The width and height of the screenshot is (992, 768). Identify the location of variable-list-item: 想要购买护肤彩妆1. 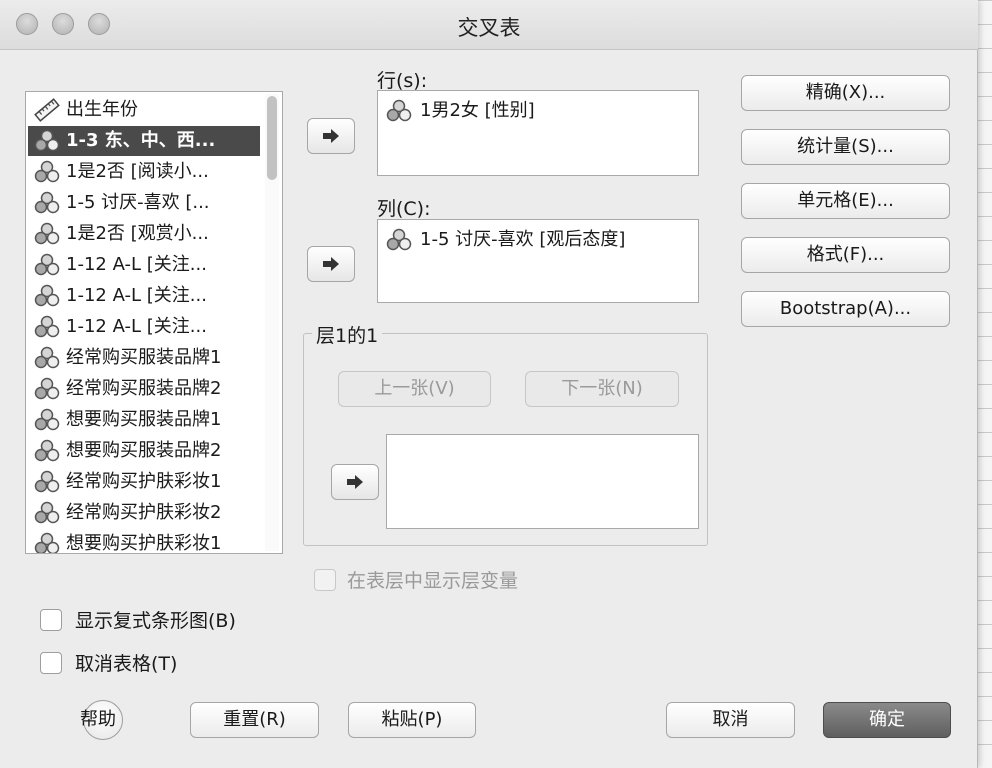
(144, 541).